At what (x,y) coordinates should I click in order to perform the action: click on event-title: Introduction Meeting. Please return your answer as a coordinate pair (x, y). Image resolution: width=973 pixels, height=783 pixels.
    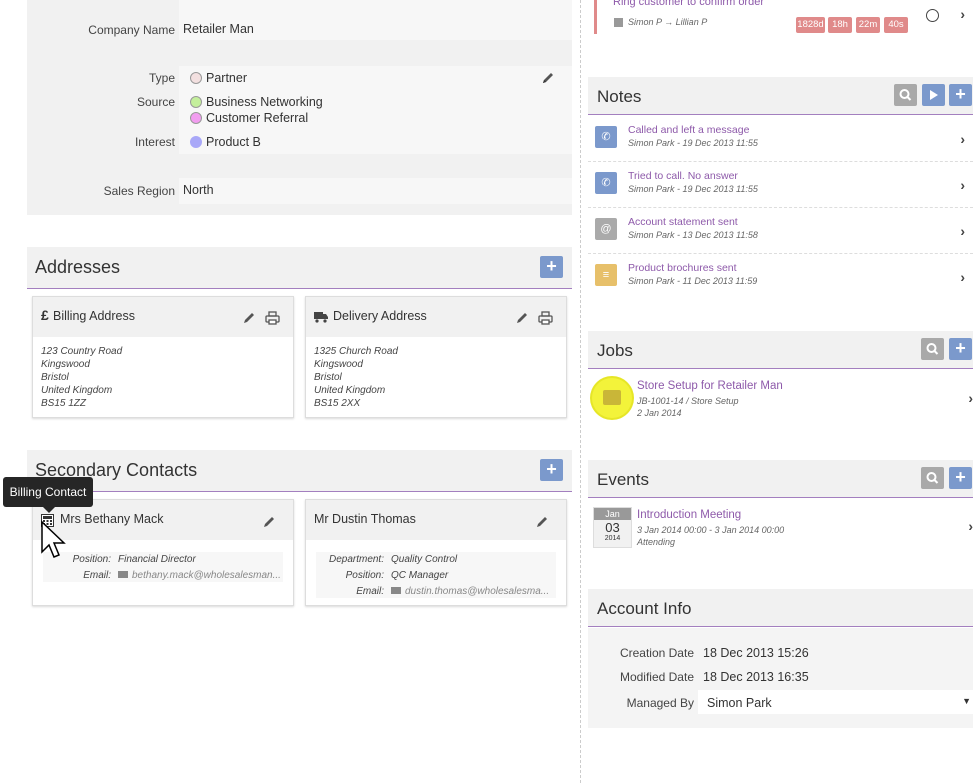
    Looking at the image, I should click on (689, 515).